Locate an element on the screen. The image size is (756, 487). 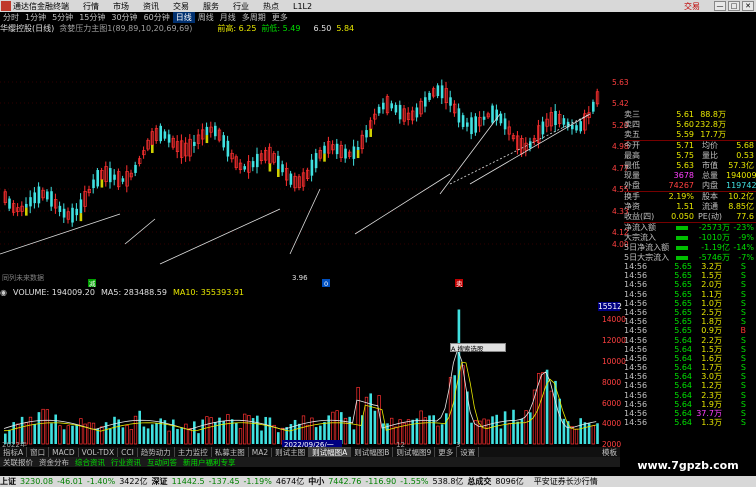
trade-link: 交易 is located at coordinates (692, 6).